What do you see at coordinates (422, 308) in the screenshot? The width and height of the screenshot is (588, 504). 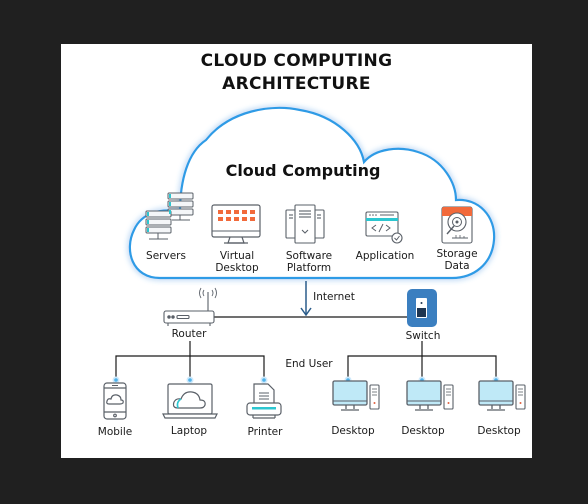 I see `switch-icon` at bounding box center [422, 308].